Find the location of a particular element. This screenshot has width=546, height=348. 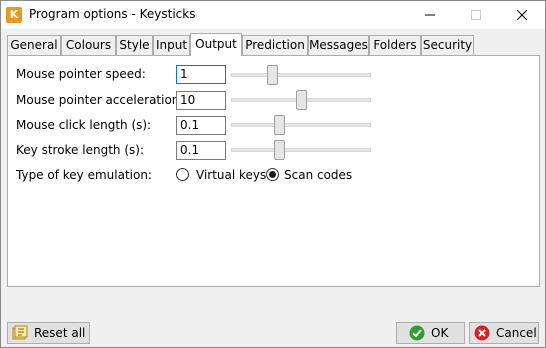

close-window-button is located at coordinates (522, 15).